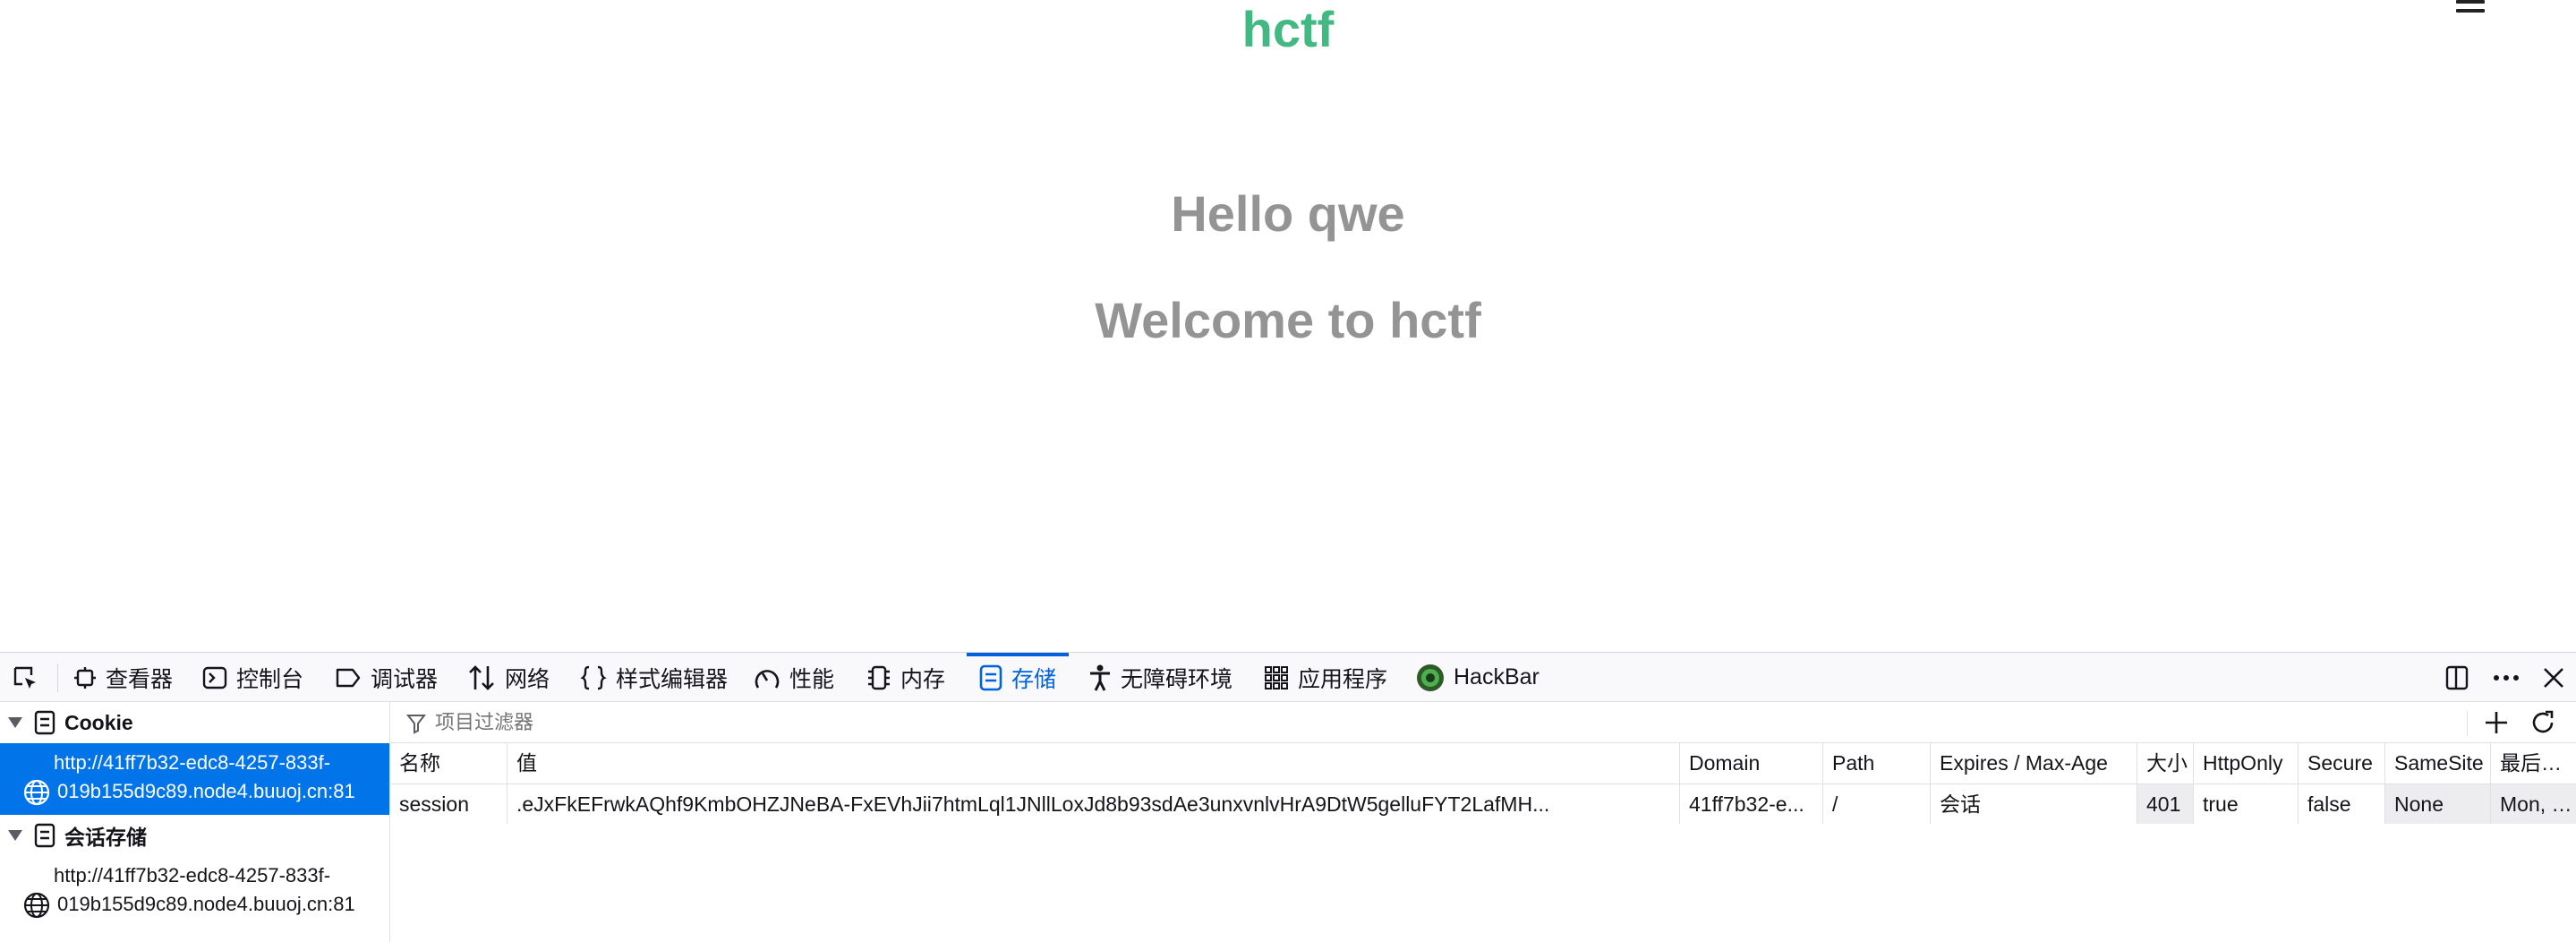 The width and height of the screenshot is (2576, 942). I want to click on cell-expires: 会话, so click(2034, 804).